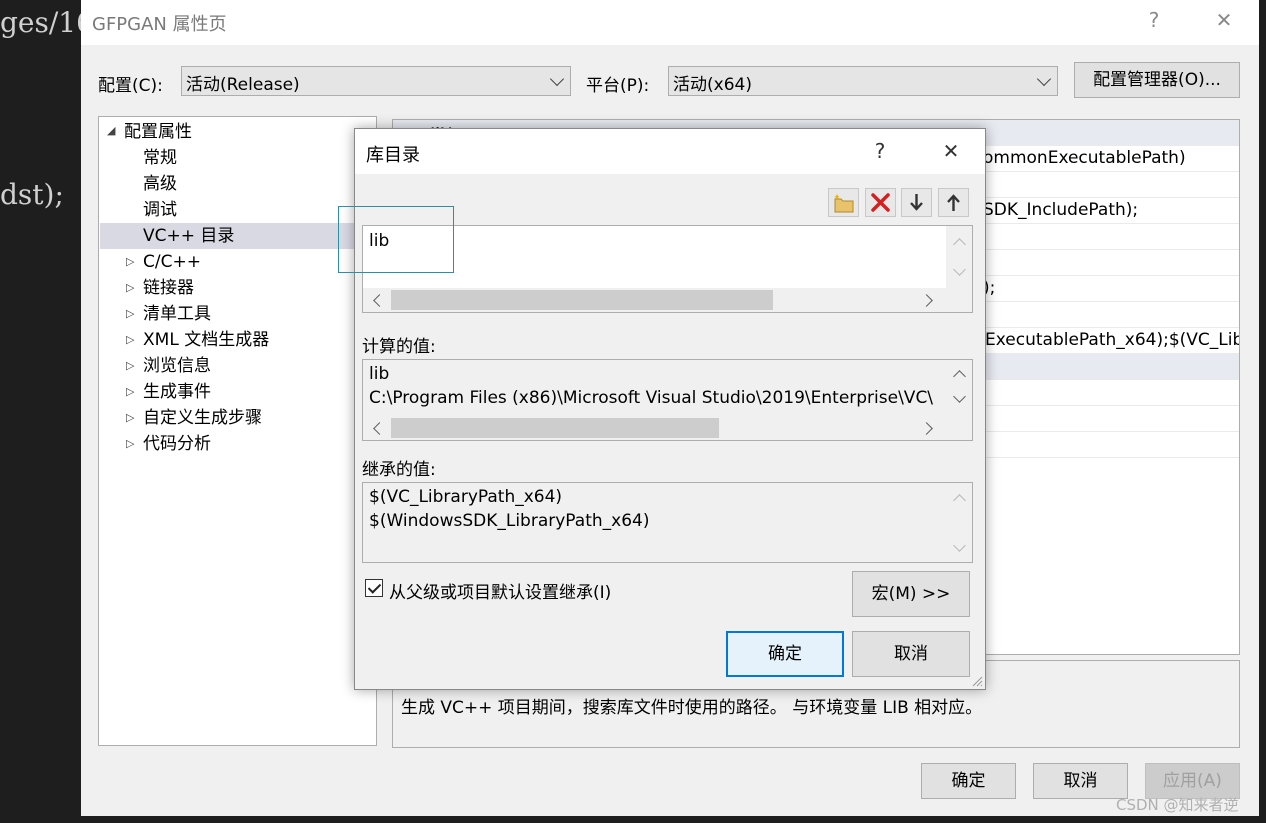 The width and height of the screenshot is (1266, 823). Describe the element at coordinates (160, 184) in the screenshot. I see `tree-item-advanced: 高级` at that location.